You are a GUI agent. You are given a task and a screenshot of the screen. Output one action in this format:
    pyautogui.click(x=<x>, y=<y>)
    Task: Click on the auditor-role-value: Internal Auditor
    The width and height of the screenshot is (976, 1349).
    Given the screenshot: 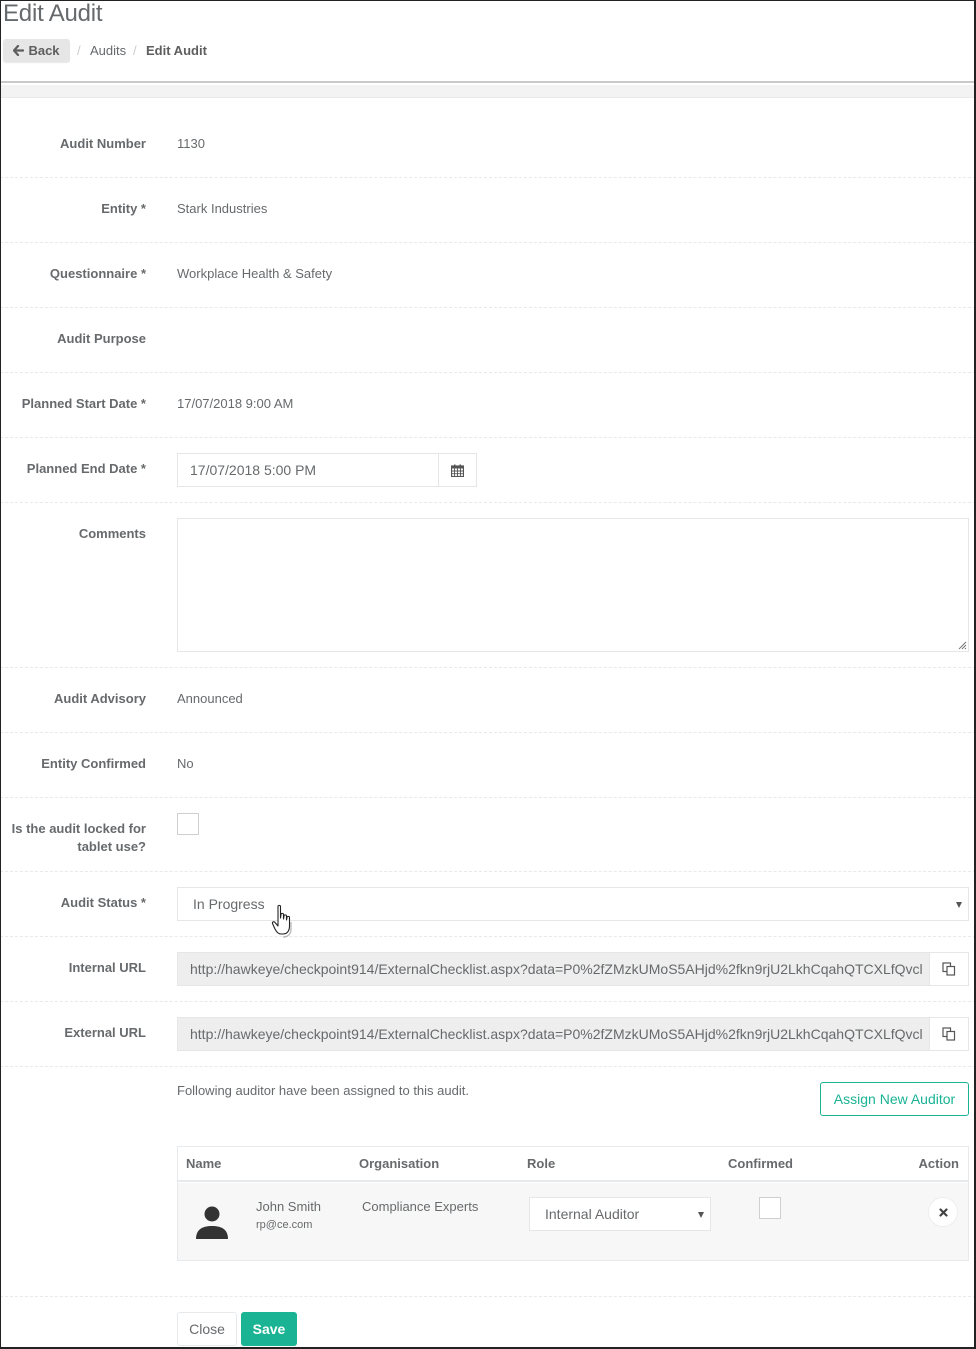 What is the action you would take?
    pyautogui.click(x=592, y=1214)
    